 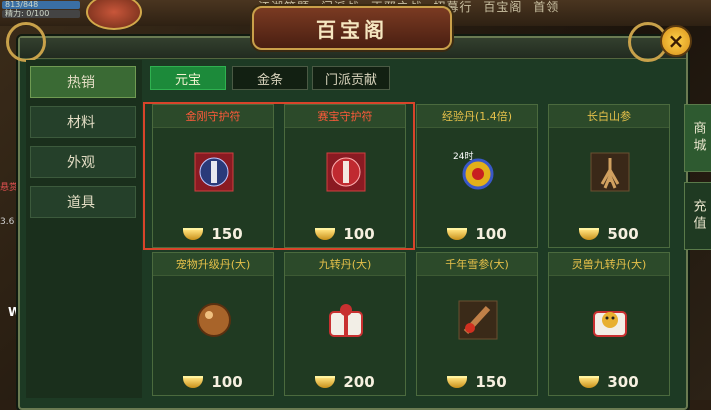 I want to click on price-value: 300, so click(x=623, y=382).